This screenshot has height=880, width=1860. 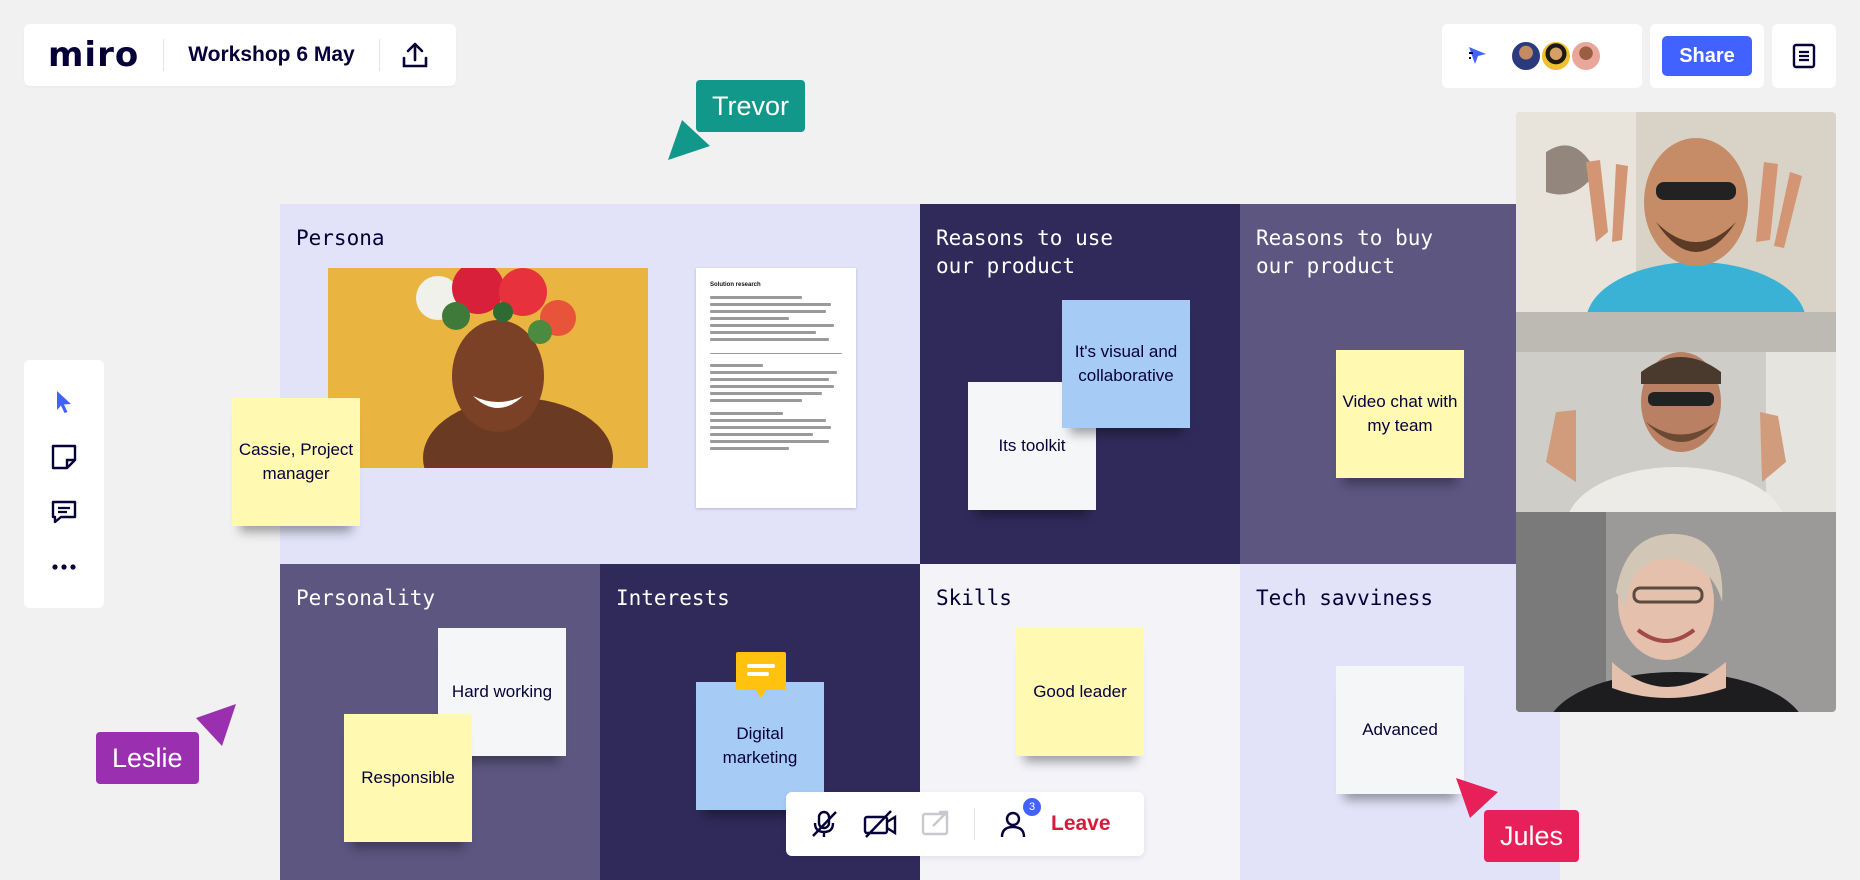 I want to click on leslie-cursor: Leslie, so click(x=171, y=744).